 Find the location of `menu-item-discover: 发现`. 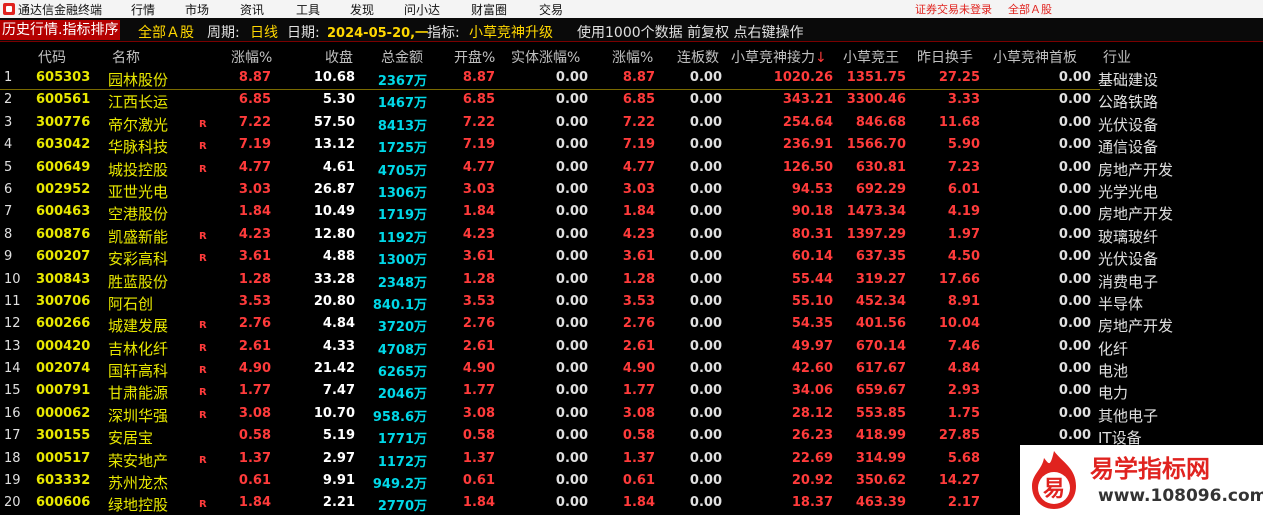

menu-item-discover: 发现 is located at coordinates (362, 9).